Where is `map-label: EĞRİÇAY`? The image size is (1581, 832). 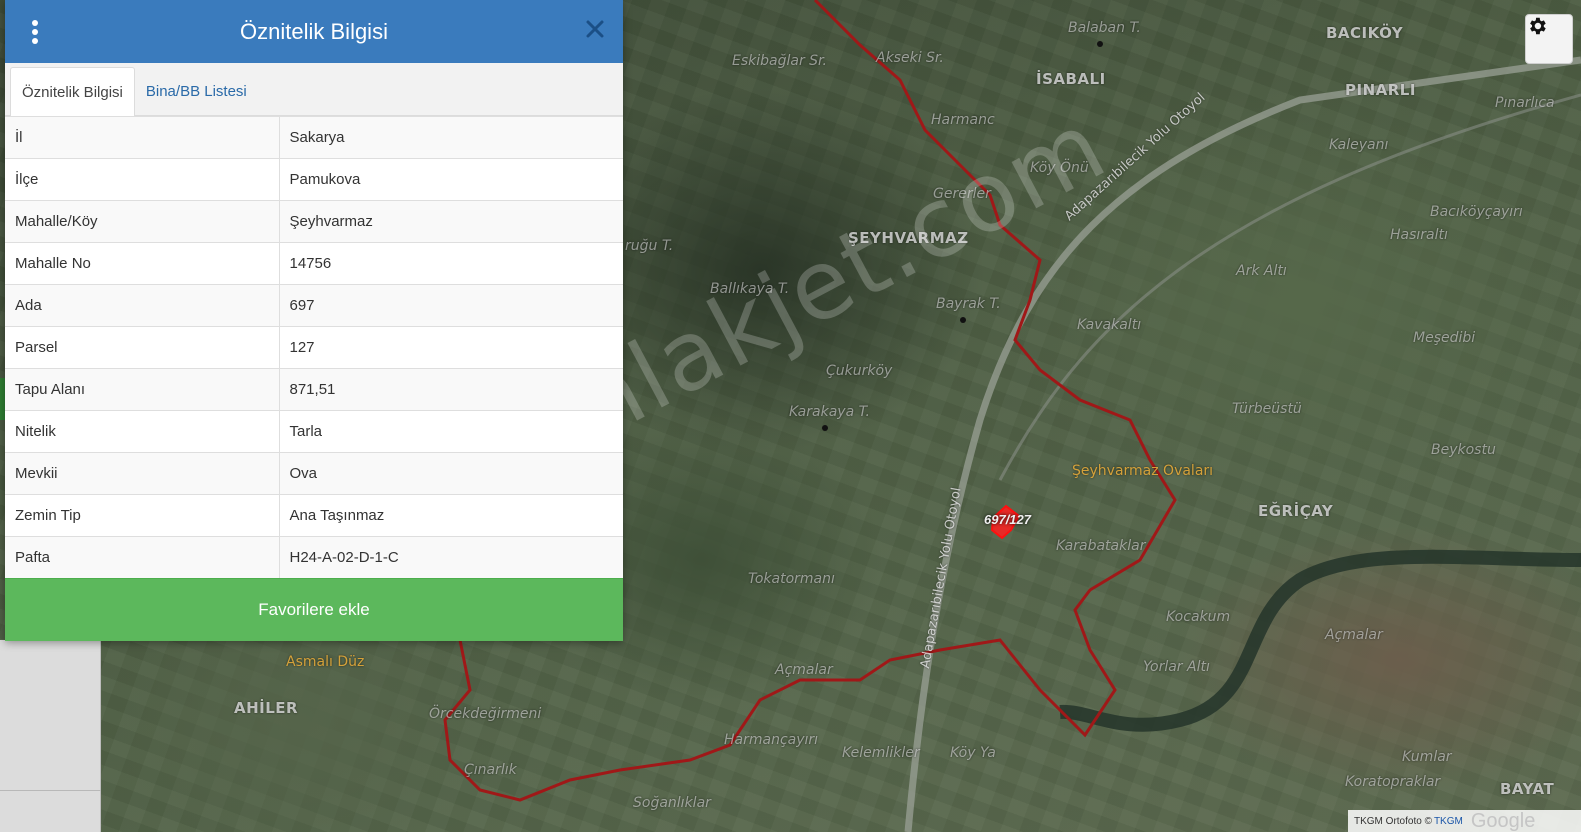
map-label: EĞRİÇAY is located at coordinates (1296, 511).